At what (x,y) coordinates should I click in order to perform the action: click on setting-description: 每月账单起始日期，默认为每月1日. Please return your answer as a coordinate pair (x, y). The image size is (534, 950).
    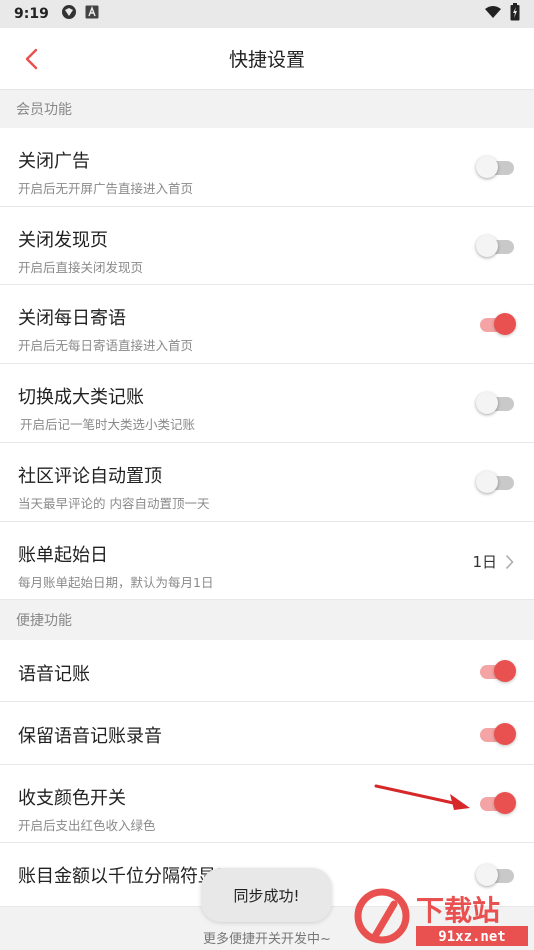
    Looking at the image, I should click on (116, 582).